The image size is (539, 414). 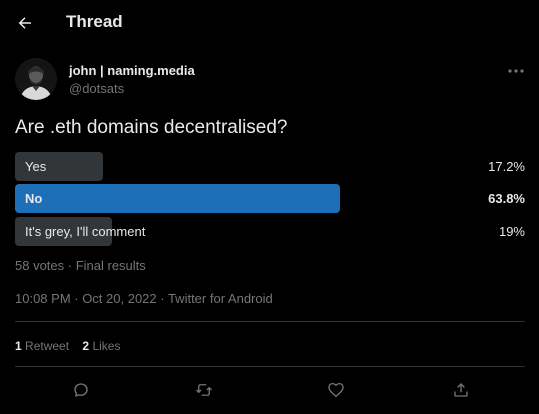 What do you see at coordinates (106, 346) in the screenshot?
I see `likes-label: Likes` at bounding box center [106, 346].